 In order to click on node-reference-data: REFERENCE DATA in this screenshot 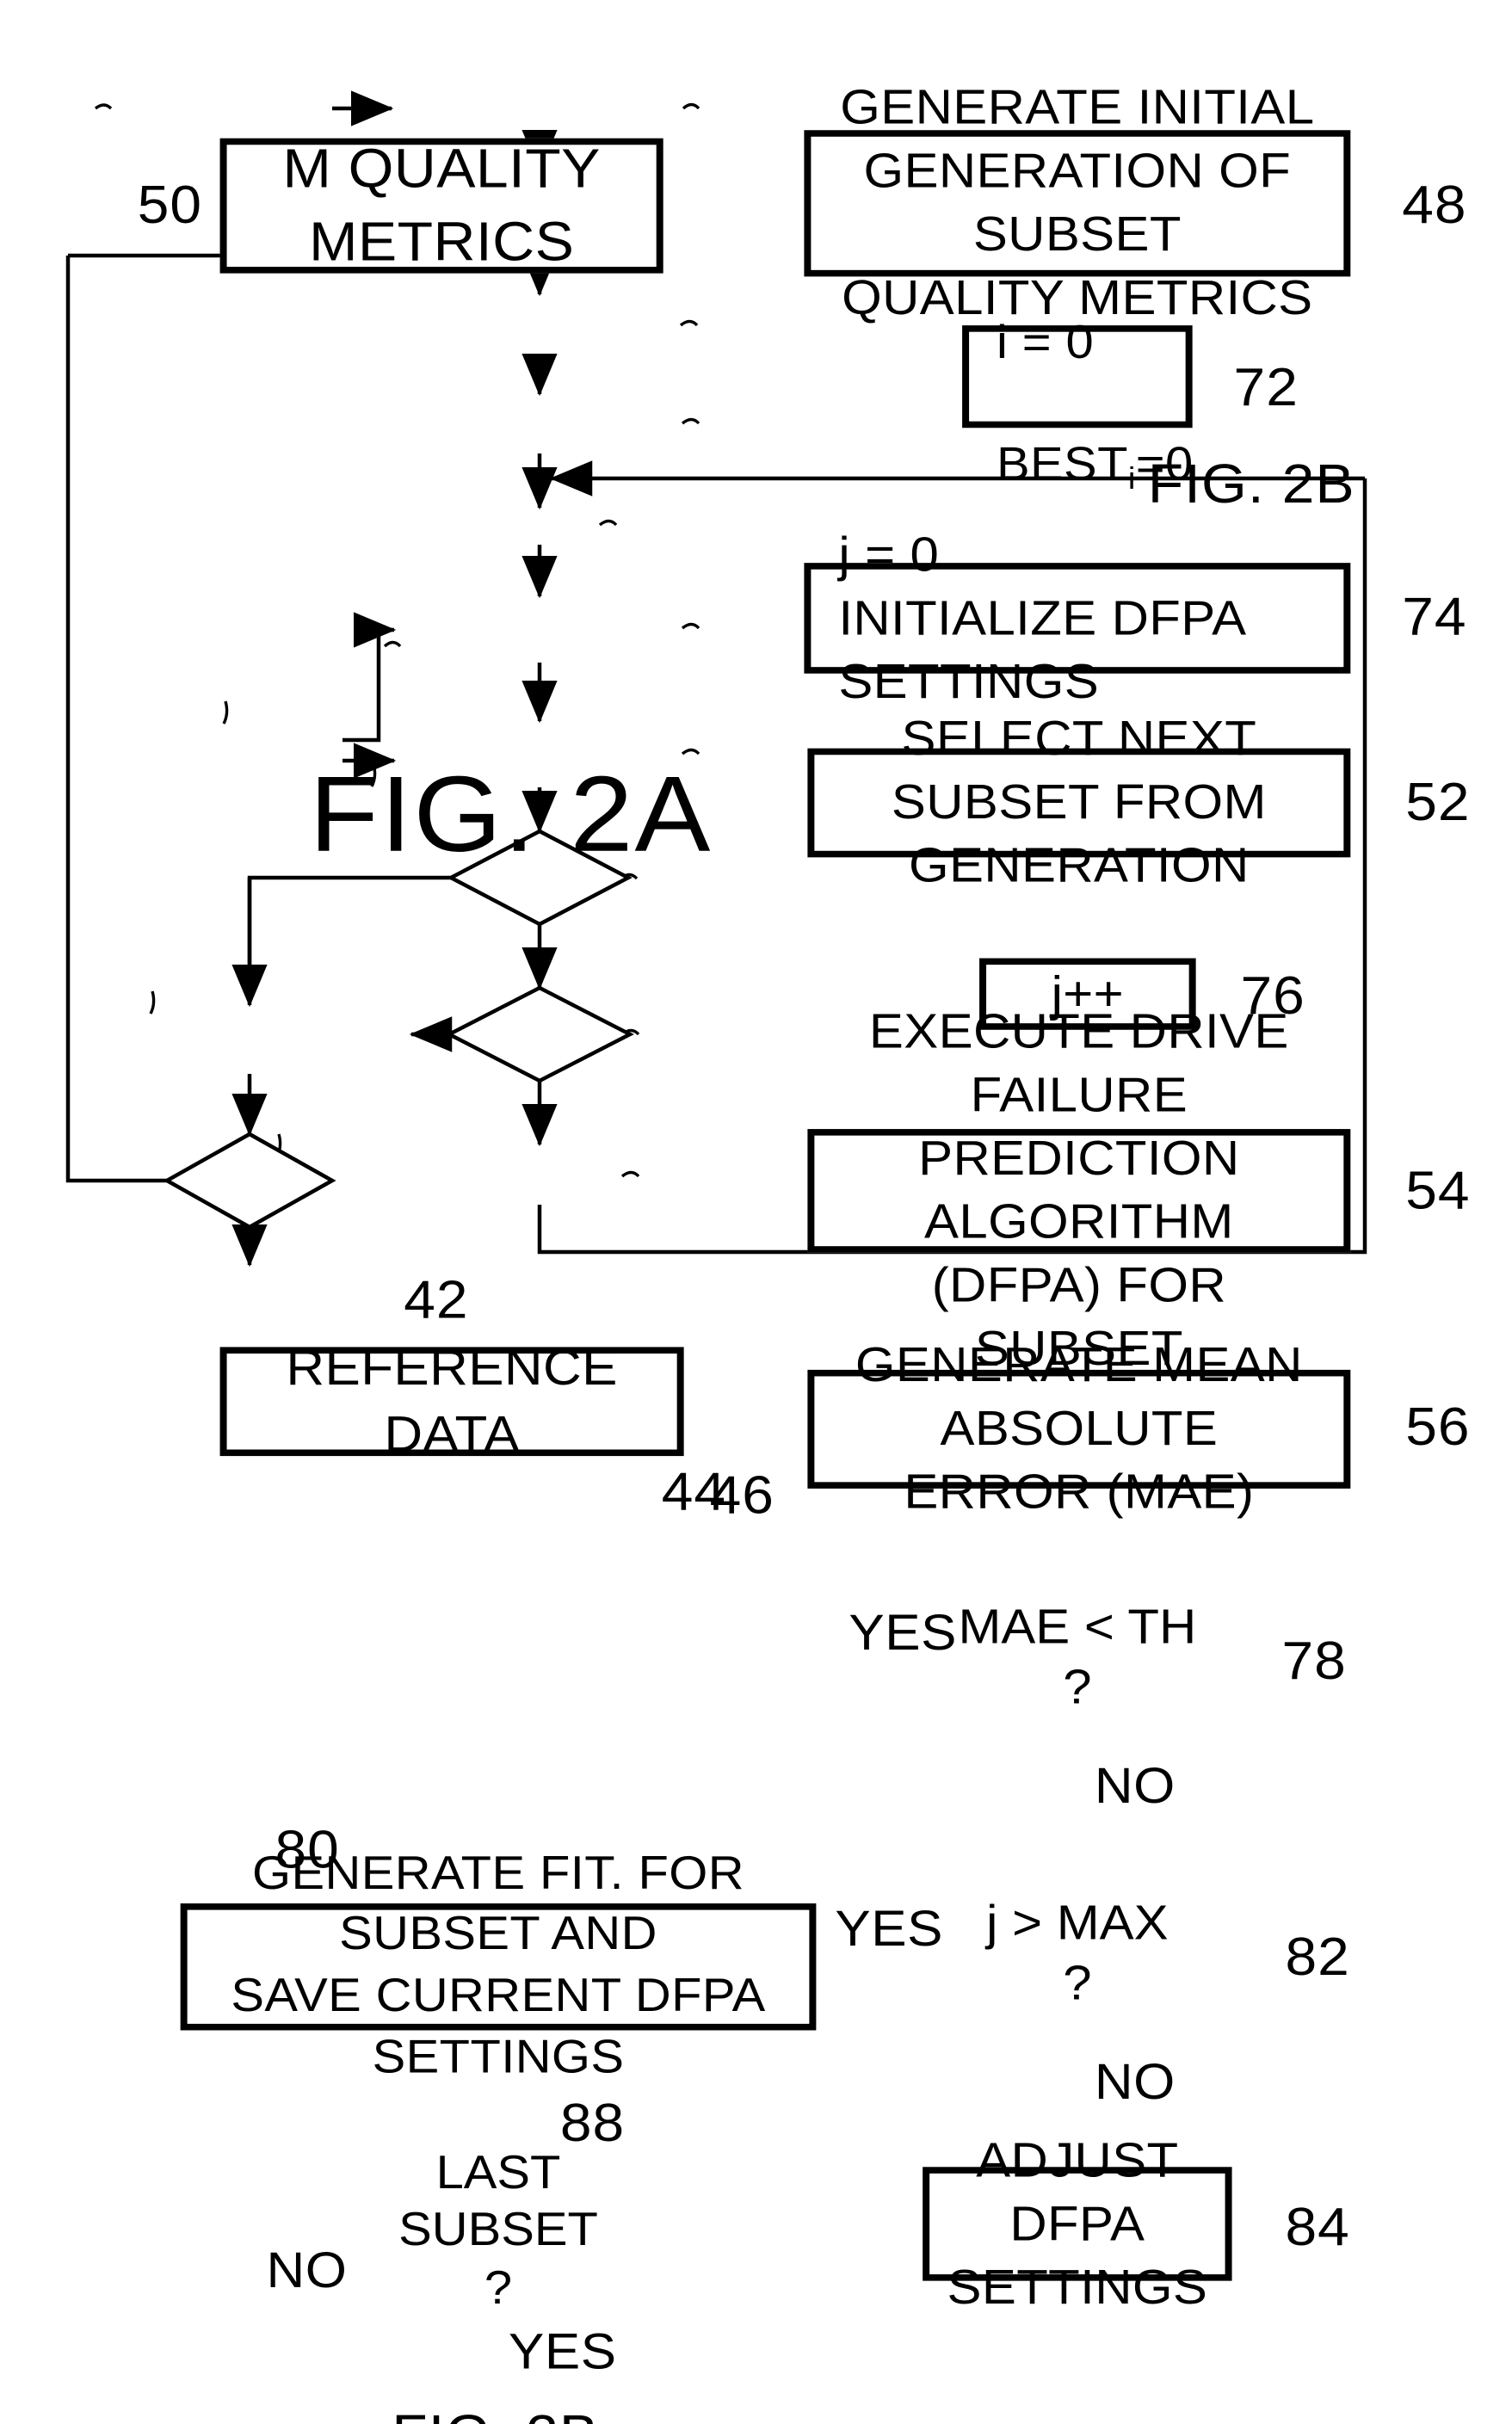, I will do `click(451, 1400)`.